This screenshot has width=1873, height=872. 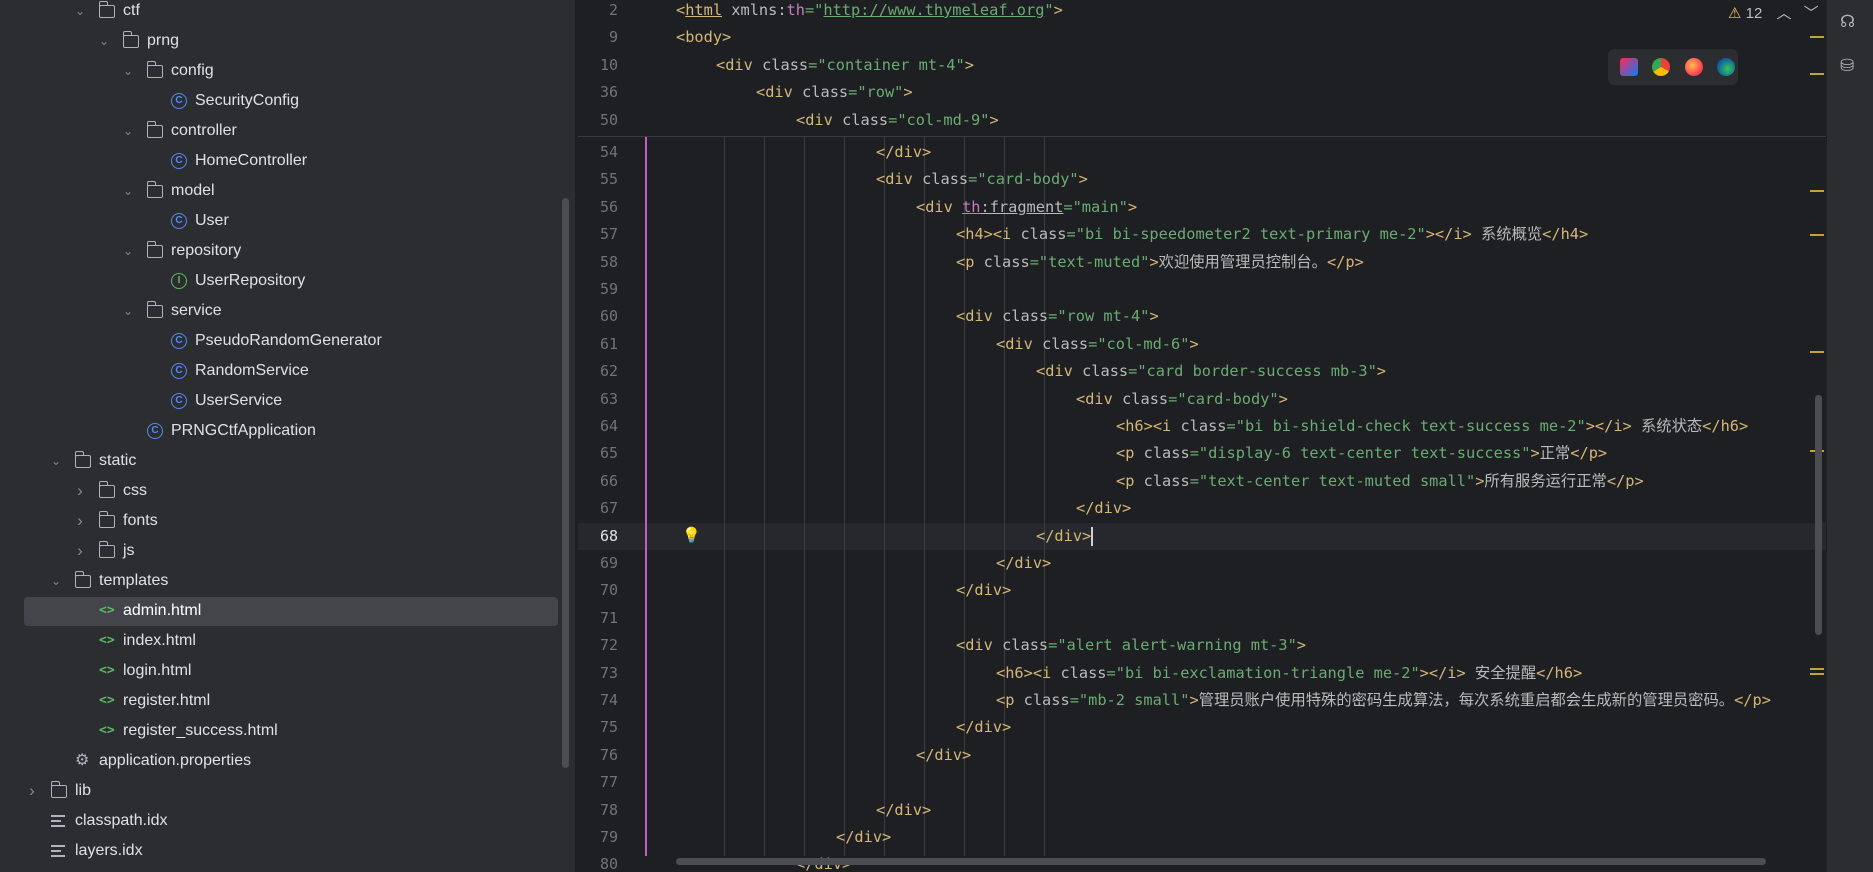 I want to click on code-line: <div class="row mt-4">, so click(x=1057, y=316).